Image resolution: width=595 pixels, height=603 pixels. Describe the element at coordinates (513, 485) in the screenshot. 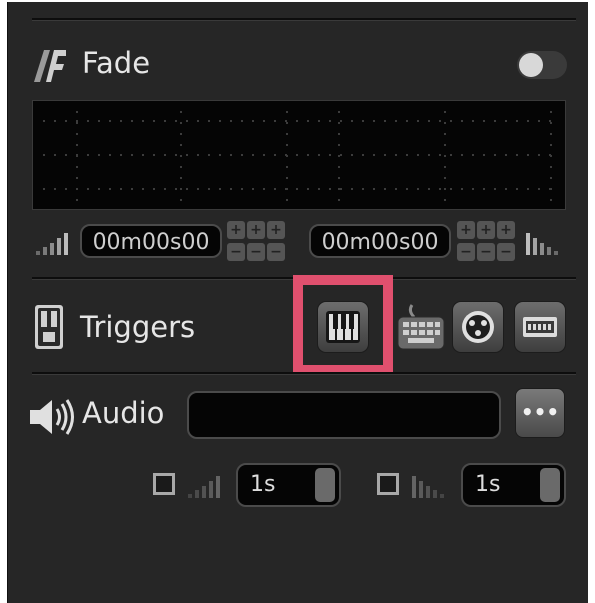

I see `audio-fade-out-spinbox: 1s` at that location.